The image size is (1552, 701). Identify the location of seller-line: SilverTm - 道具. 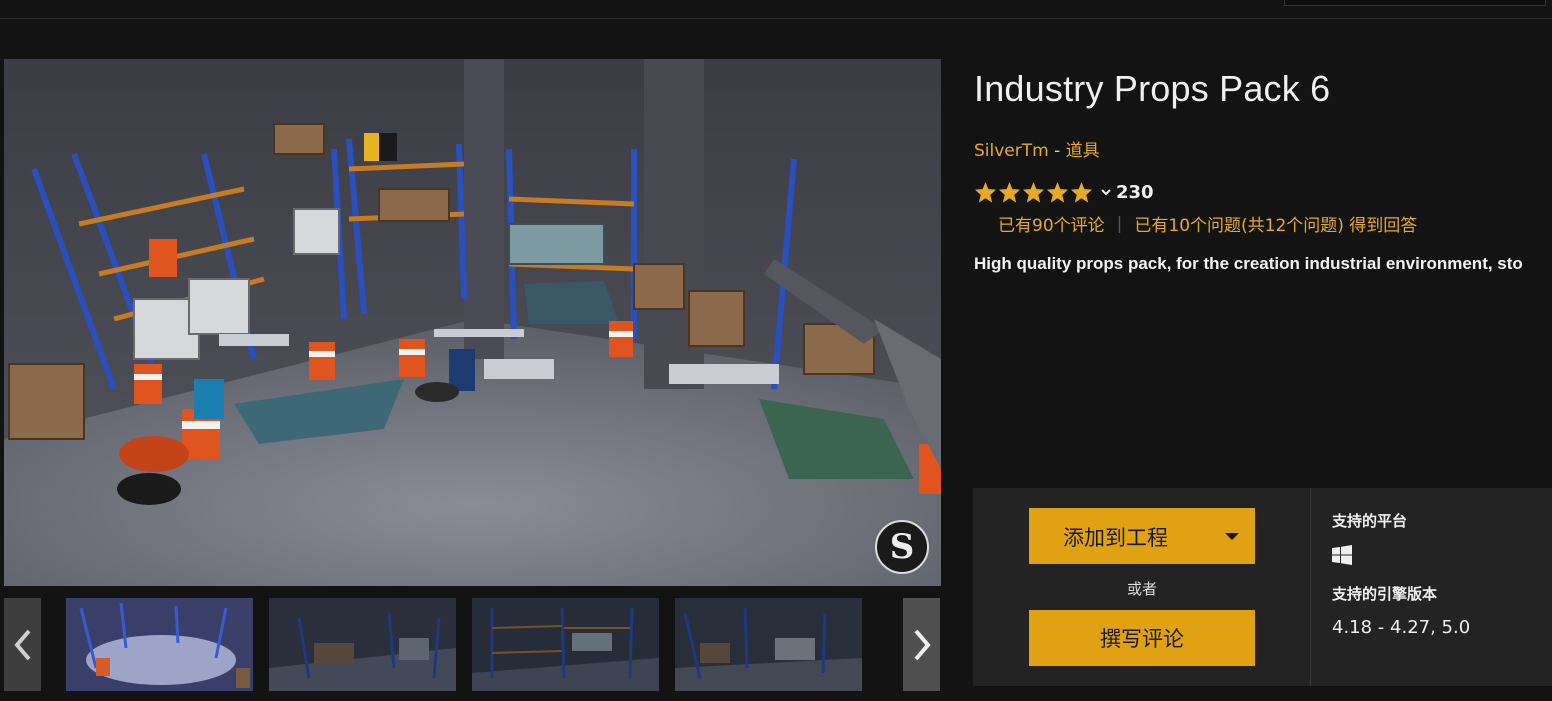
(1037, 148).